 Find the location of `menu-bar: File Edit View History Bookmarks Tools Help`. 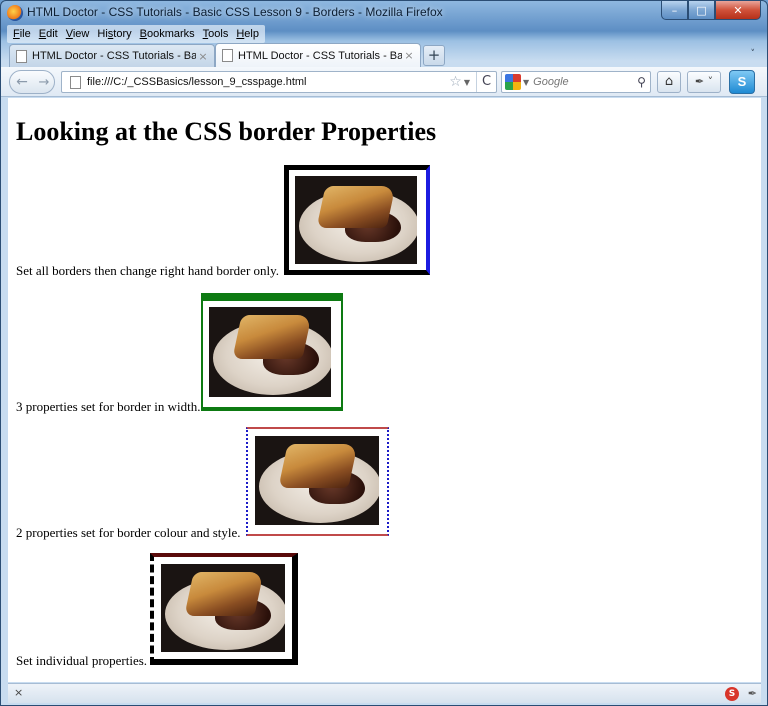

menu-bar: File Edit View History Bookmarks Tools Help is located at coordinates (136, 34).